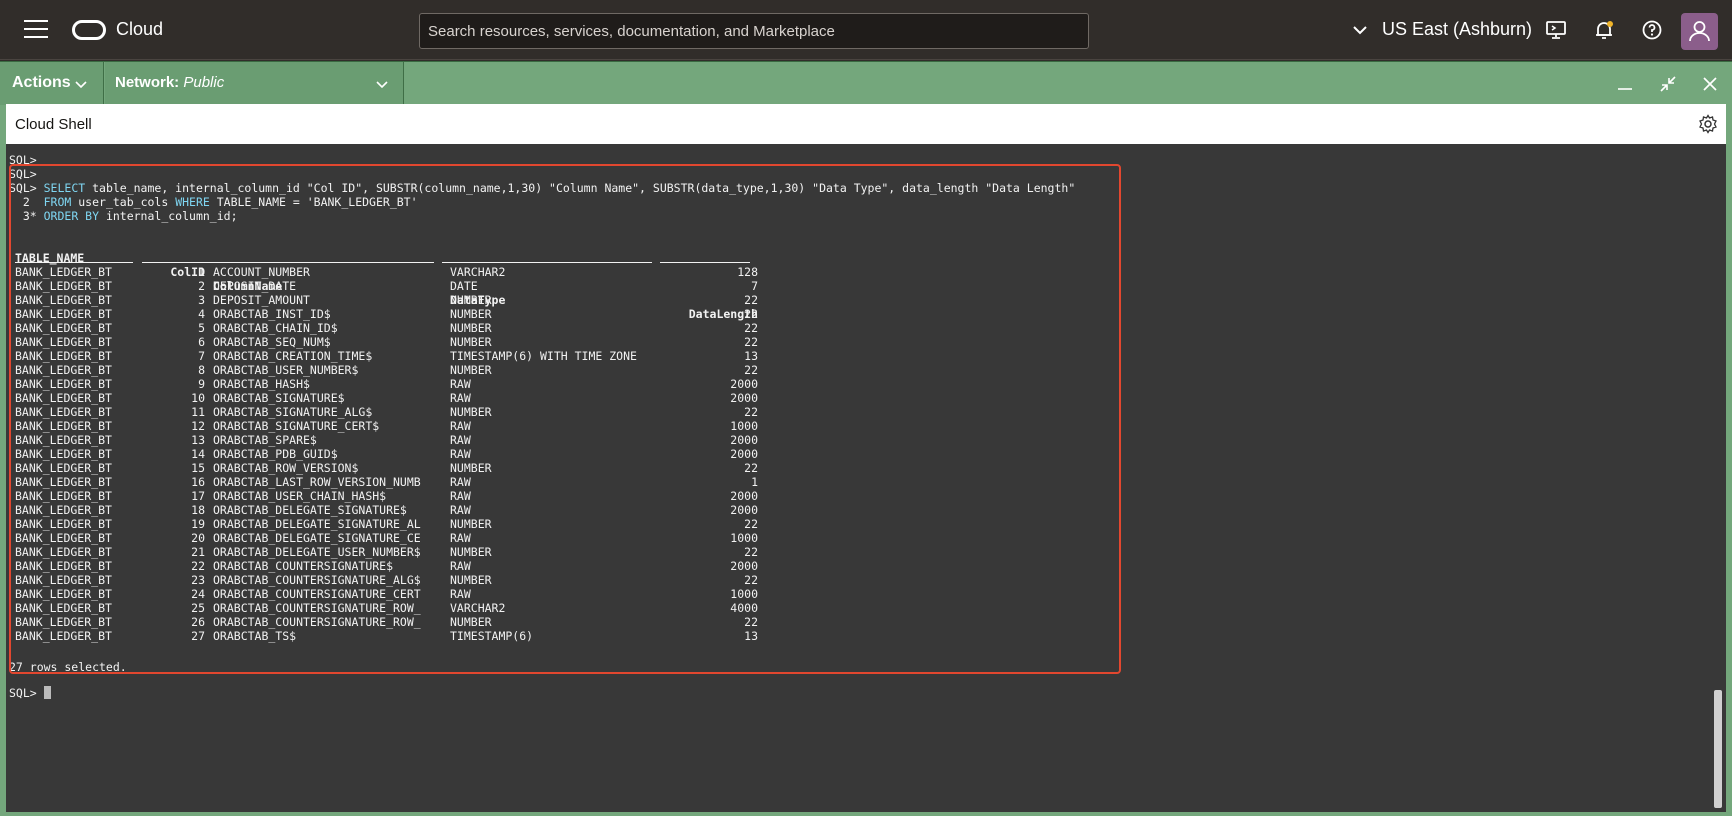 The image size is (1732, 816). I want to click on cloud-shell-title-bar: Cloud Shell, so click(866, 124).